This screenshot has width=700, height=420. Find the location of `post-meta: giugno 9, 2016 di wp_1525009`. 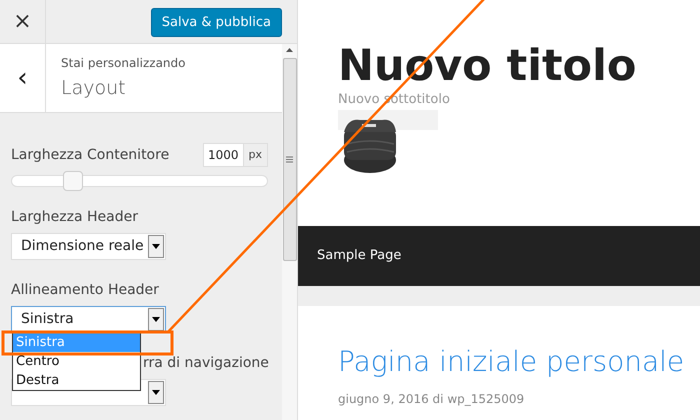

post-meta: giugno 9, 2016 di wp_1525009 is located at coordinates (432, 399).